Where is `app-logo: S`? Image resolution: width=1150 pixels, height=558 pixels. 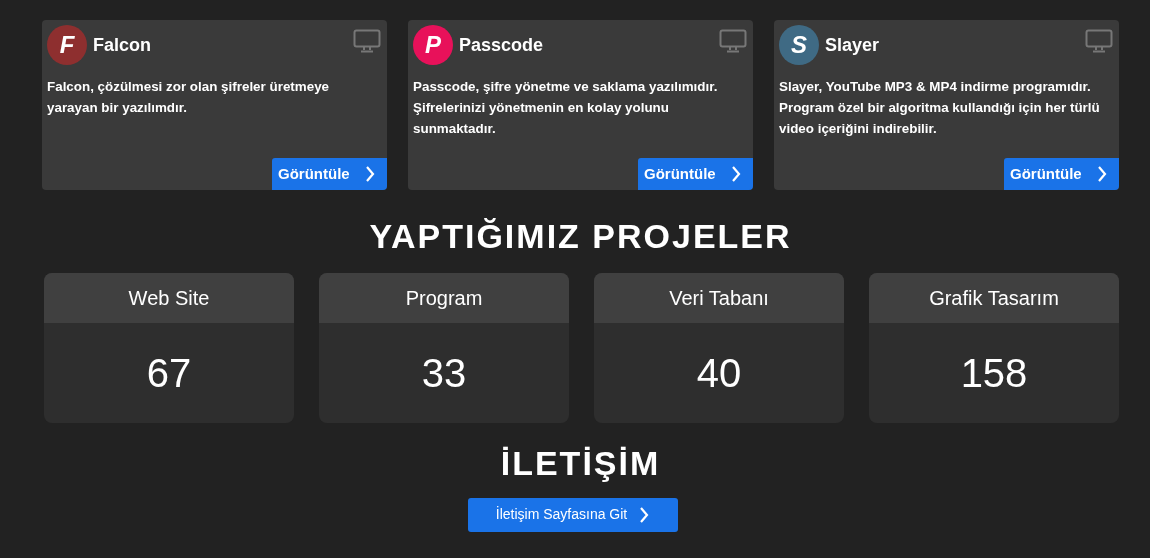
app-logo: S is located at coordinates (799, 45).